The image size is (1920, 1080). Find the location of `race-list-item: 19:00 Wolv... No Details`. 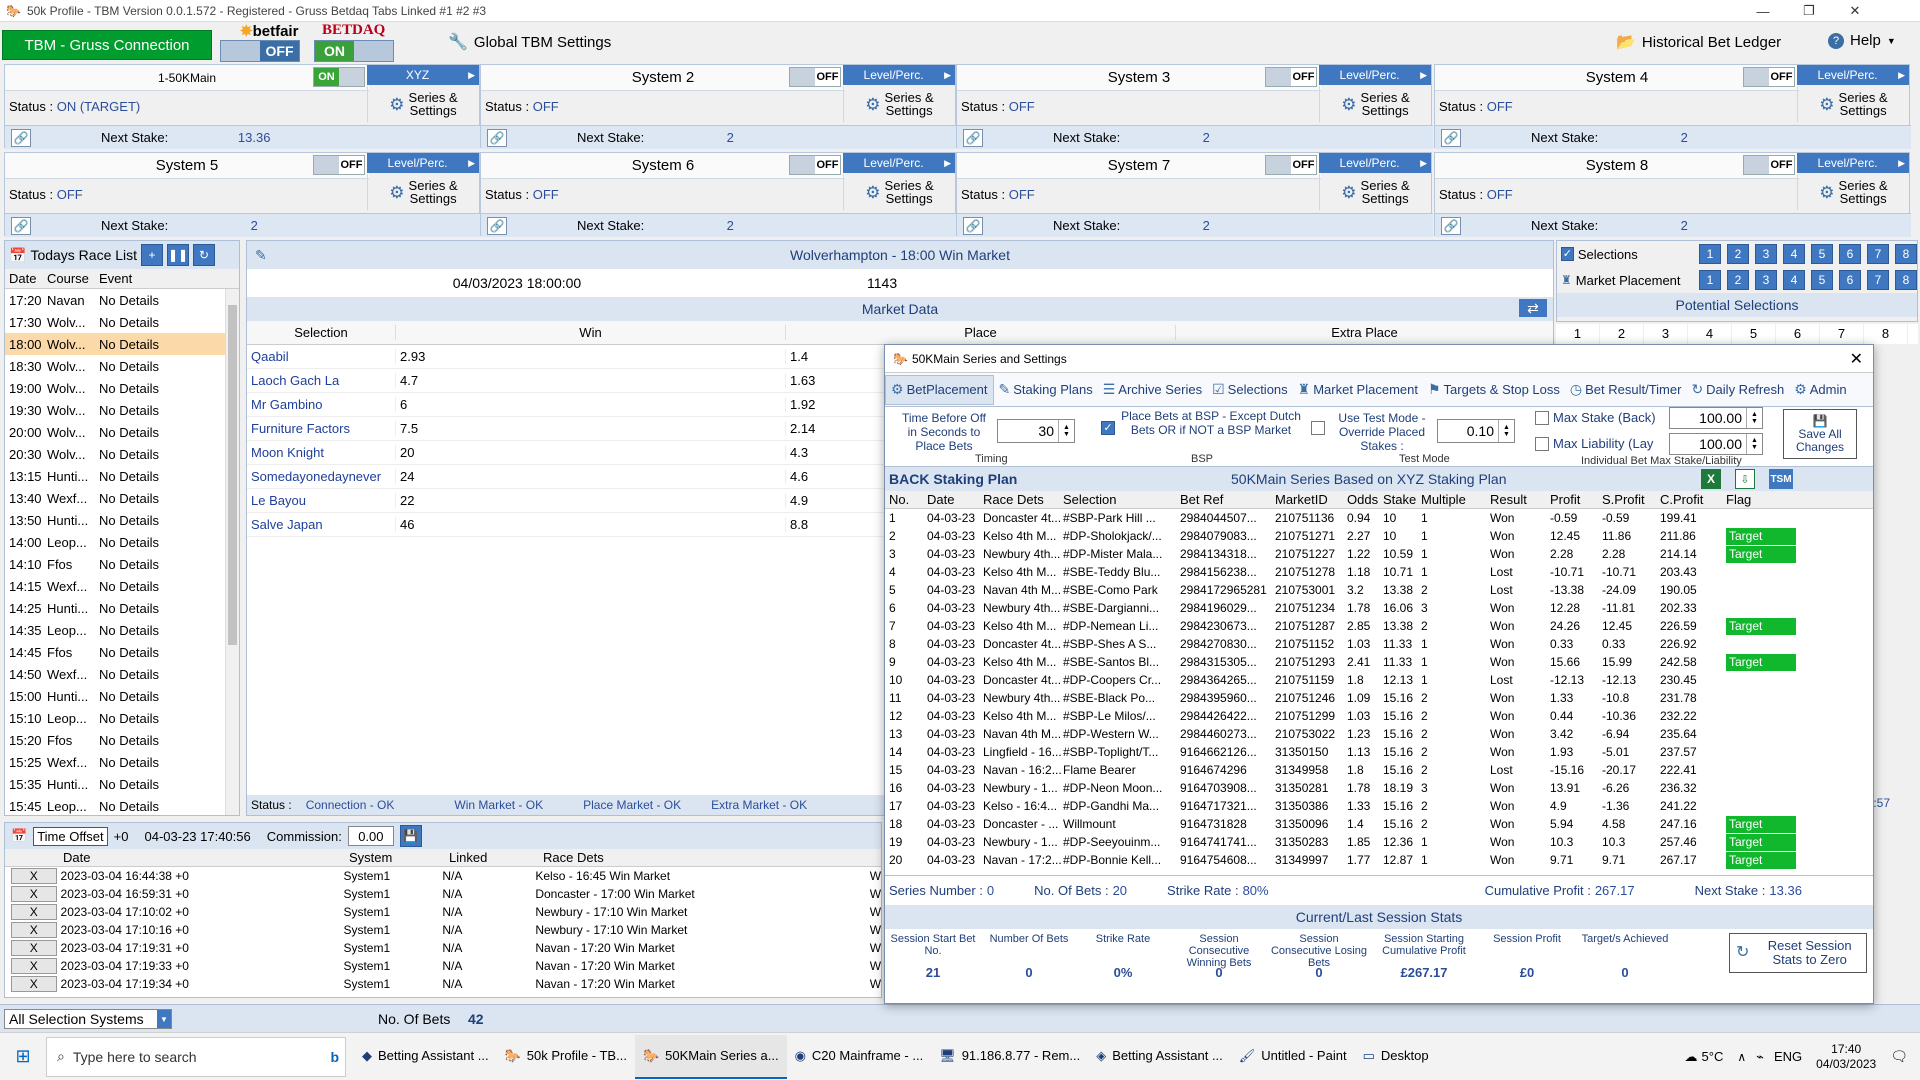

race-list-item: 19:00 Wolv... No Details is located at coordinates (122, 388).